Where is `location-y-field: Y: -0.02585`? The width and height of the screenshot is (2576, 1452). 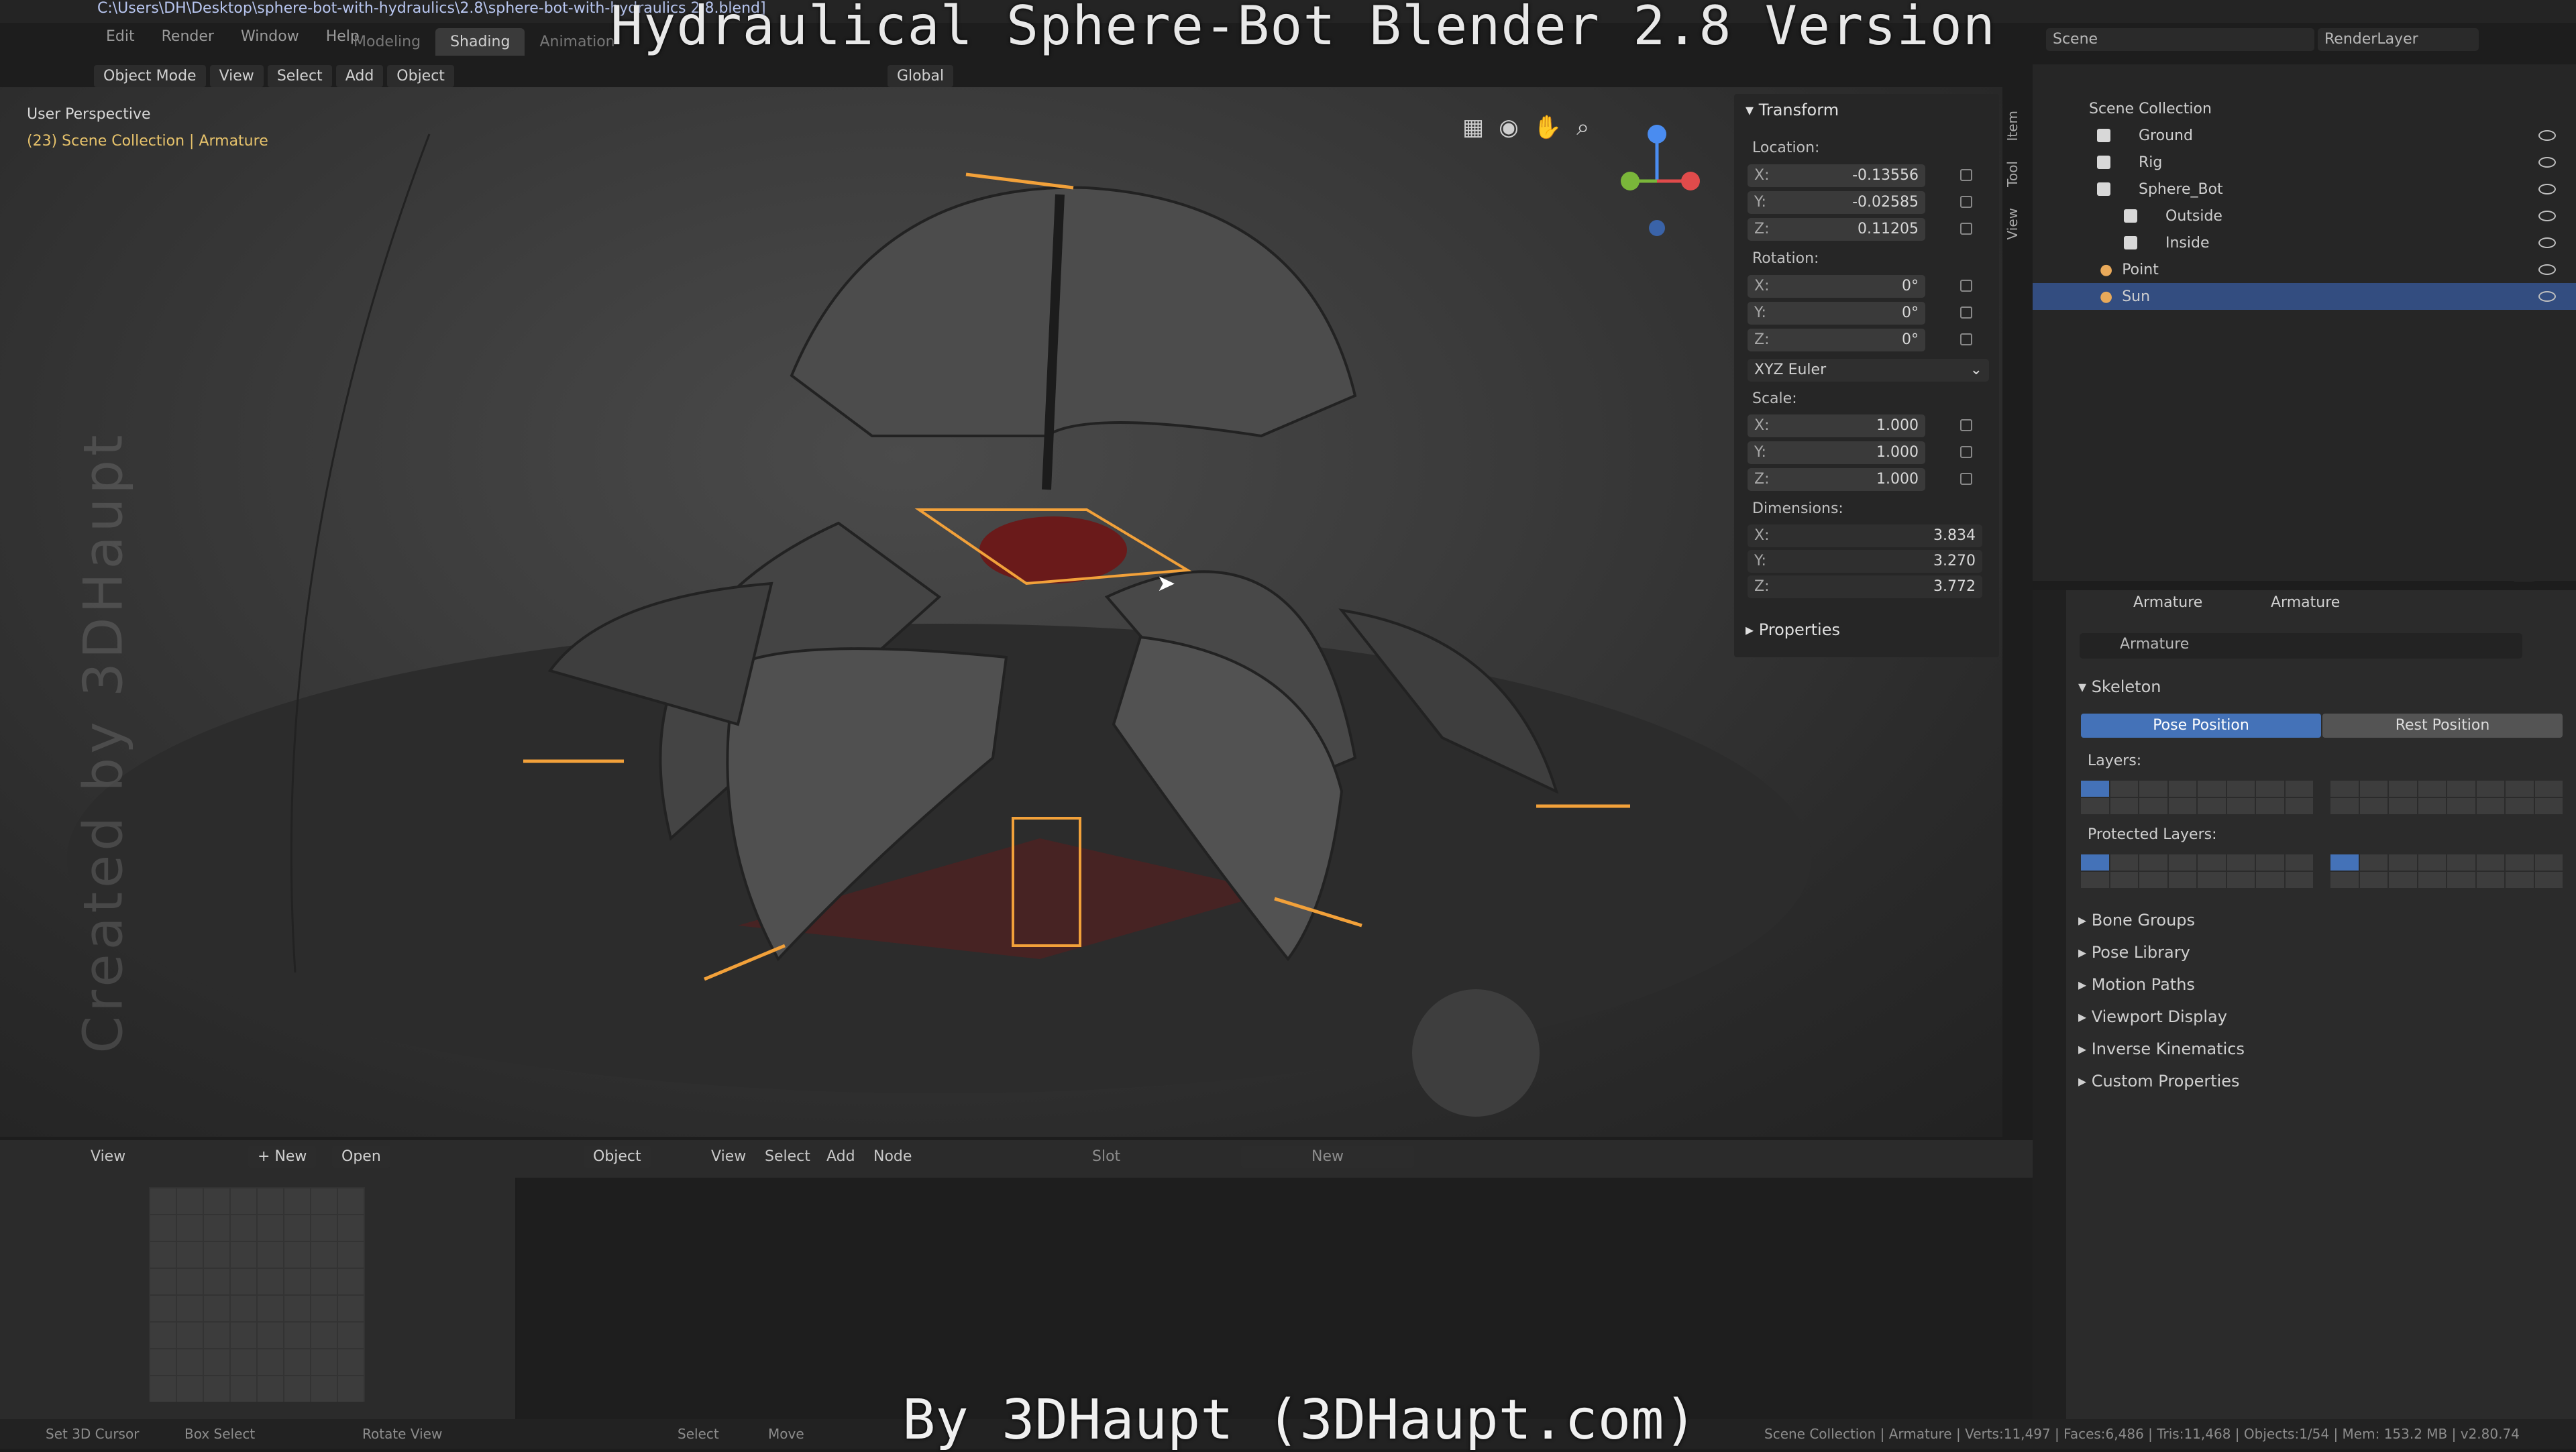 location-y-field: Y: -0.02585 is located at coordinates (1836, 202).